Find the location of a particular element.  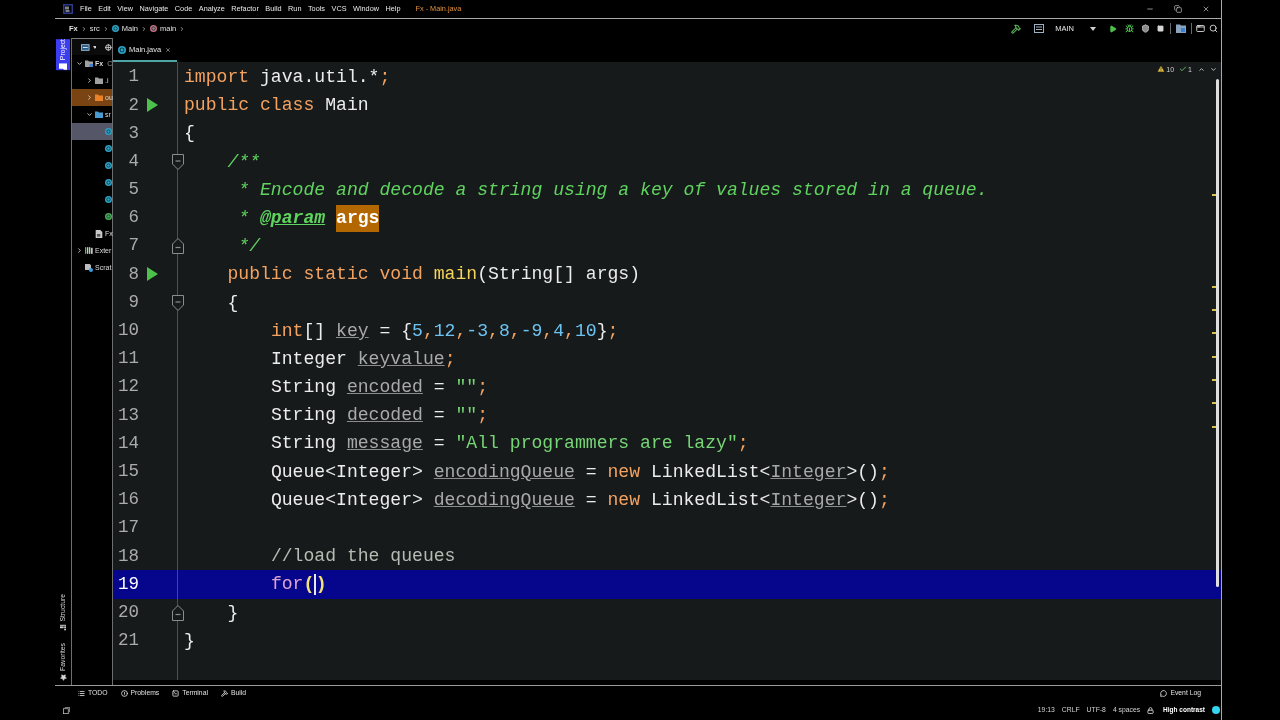

line-number: 9 is located at coordinates (133, 302).